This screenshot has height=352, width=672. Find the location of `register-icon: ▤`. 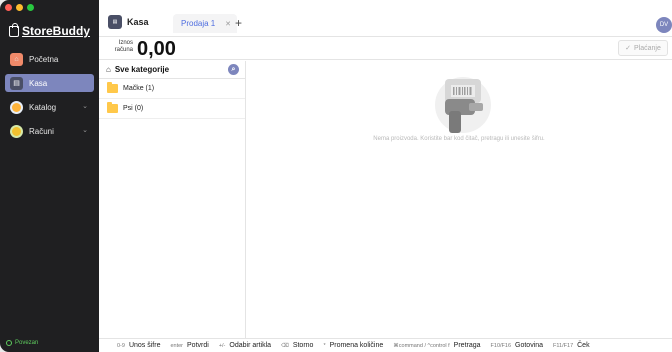

register-icon: ▤ is located at coordinates (115, 22).